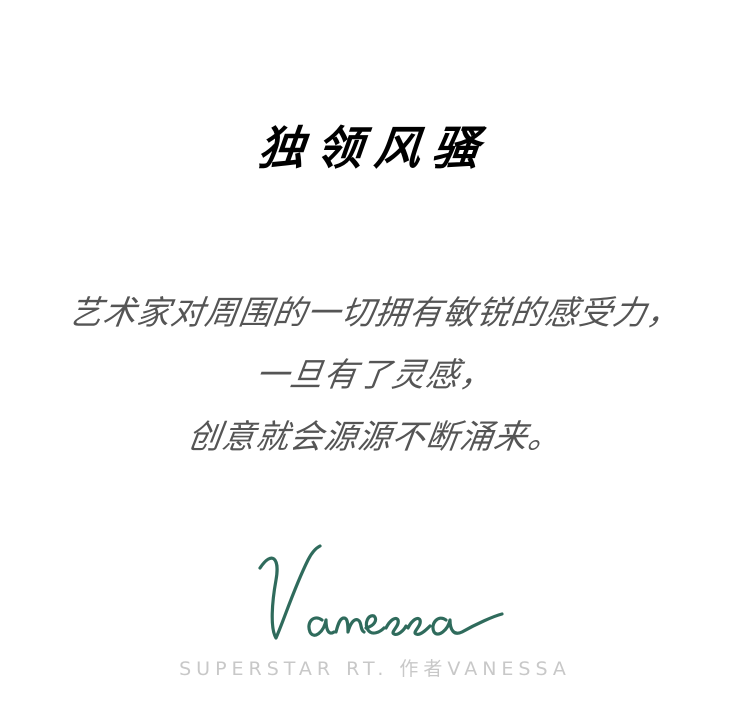 This screenshot has width=750, height=724. Describe the element at coordinates (375, 312) in the screenshot. I see `quote-line-1: 艺术家对周围的一切拥有敏锐的感受力，` at that location.